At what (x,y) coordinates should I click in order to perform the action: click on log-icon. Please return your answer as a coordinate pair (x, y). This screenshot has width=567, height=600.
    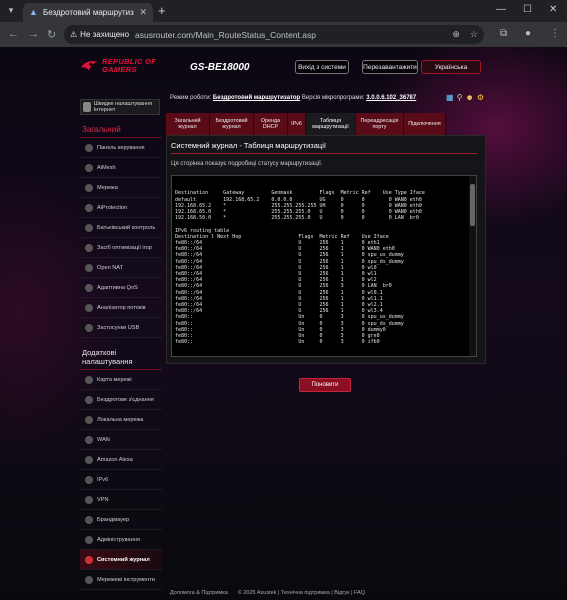
    Looking at the image, I should click on (89, 559).